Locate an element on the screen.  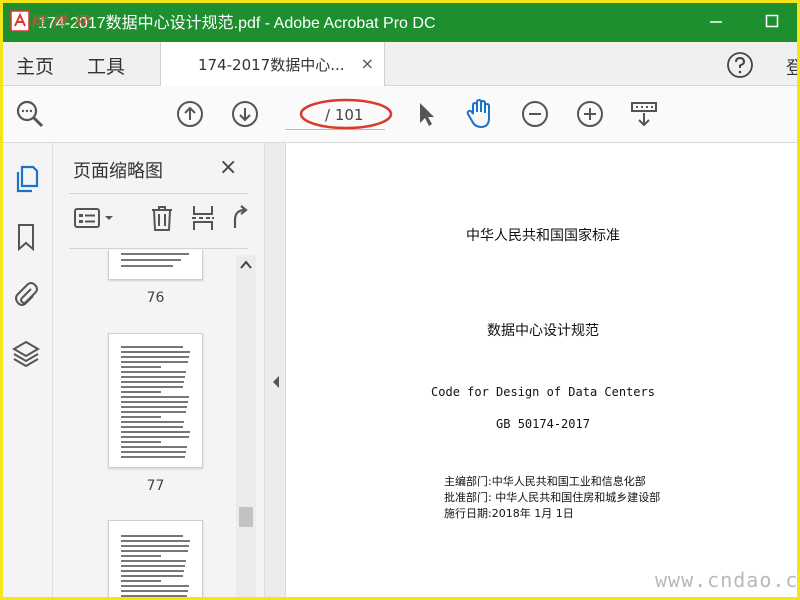
previous-page-button is located at coordinates (190, 114).